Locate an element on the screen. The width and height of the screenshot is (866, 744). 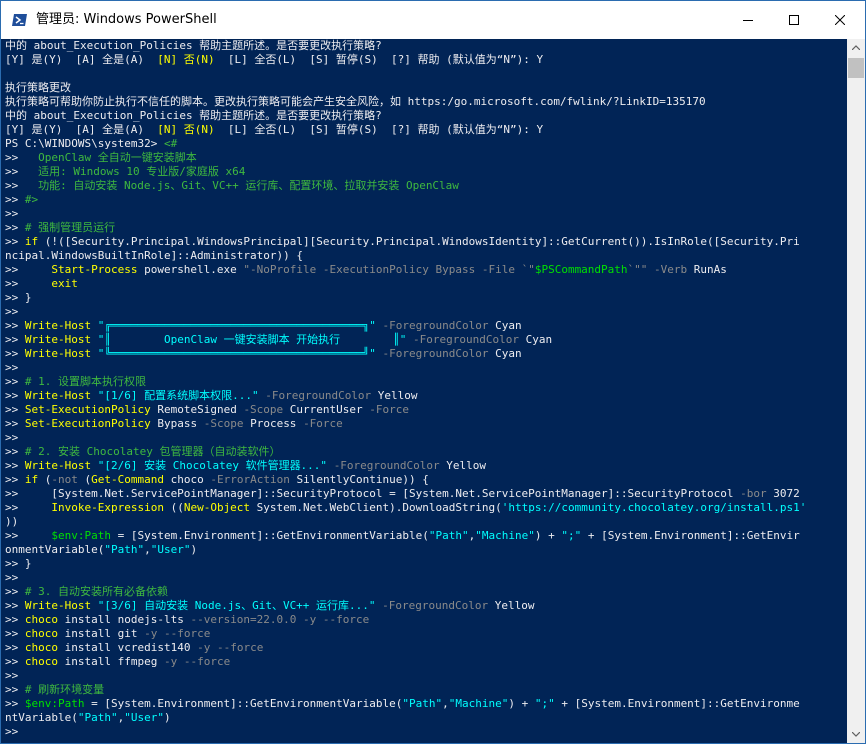
console-text: "[2/6] 安装 Chocolatey 软件管理器..." is located at coordinates (212, 465).